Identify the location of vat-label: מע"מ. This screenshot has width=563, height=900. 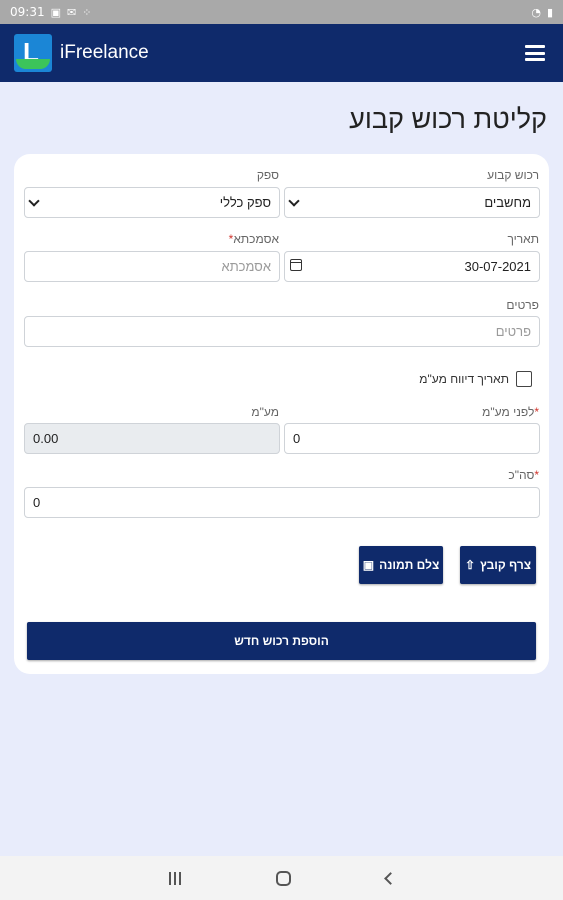
(265, 412).